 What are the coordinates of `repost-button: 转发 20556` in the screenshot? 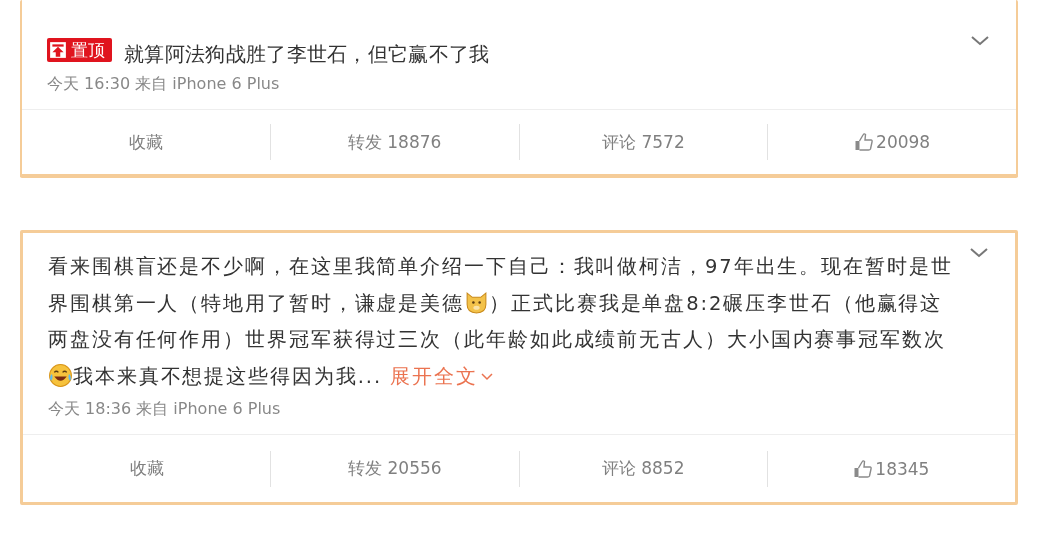 It's located at (395, 468).